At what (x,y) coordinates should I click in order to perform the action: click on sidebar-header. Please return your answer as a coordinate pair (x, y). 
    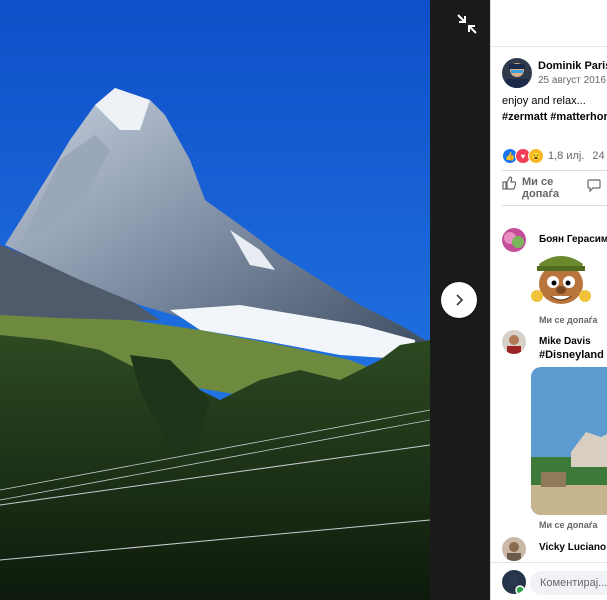
    Looking at the image, I should click on (549, 23).